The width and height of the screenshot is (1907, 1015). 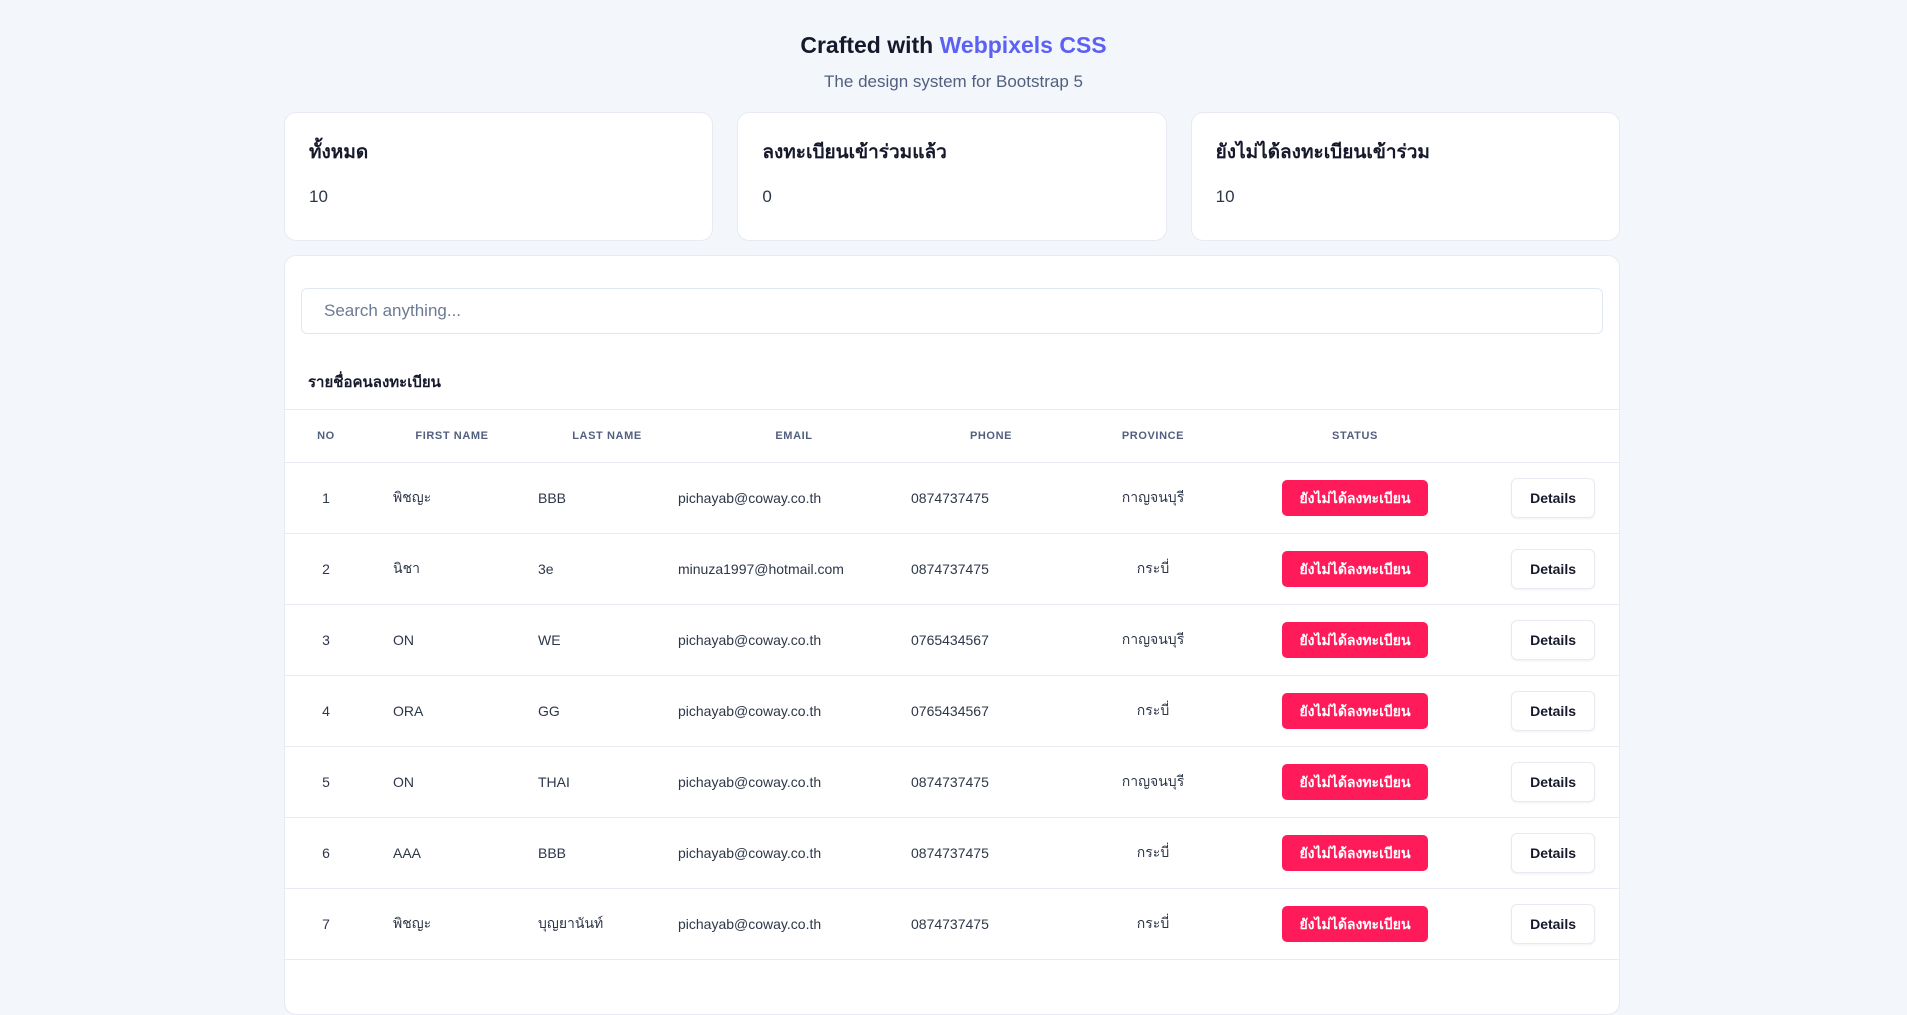 I want to click on page-subtitle: The design system for Bootstrap 5, so click(x=953, y=81).